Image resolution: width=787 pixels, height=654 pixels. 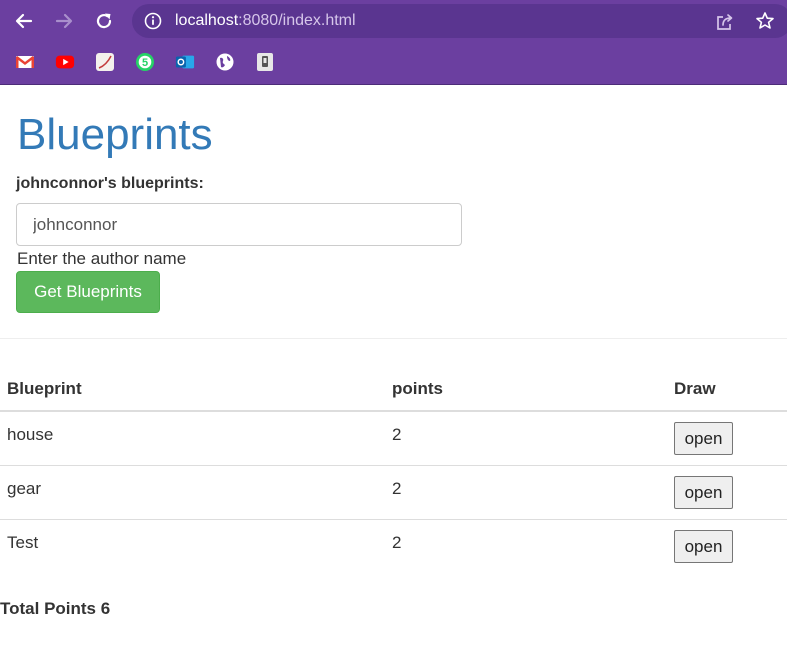 I want to click on globe-icon, so click(x=225, y=62).